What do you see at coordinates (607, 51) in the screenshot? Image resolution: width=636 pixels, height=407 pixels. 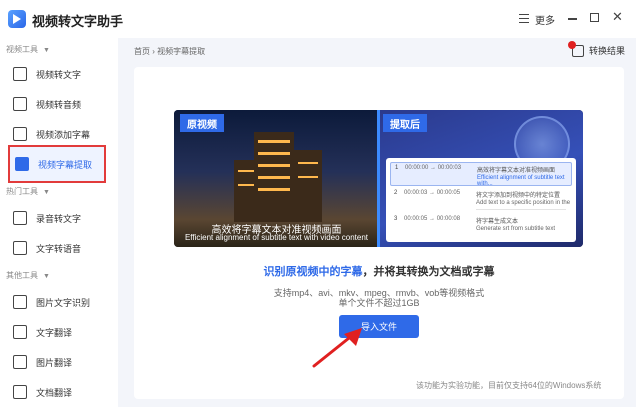 I see `convert-result-label: 转换结果` at bounding box center [607, 51].